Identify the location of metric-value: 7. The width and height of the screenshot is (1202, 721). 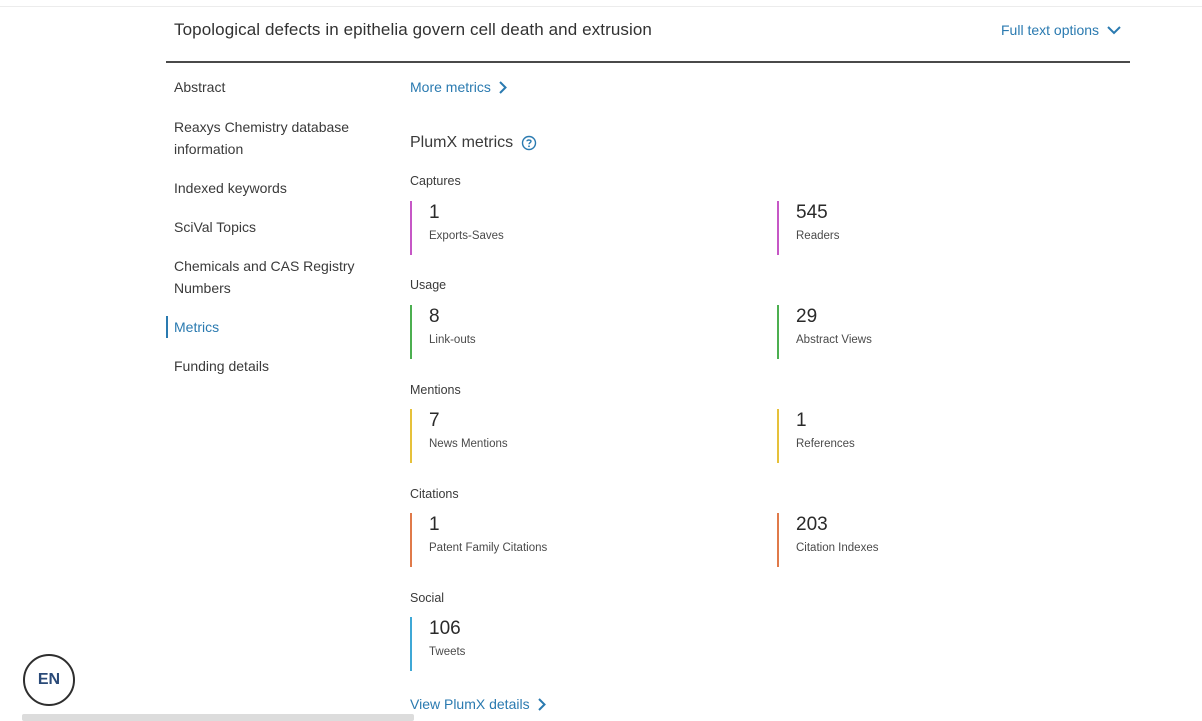
(434, 420).